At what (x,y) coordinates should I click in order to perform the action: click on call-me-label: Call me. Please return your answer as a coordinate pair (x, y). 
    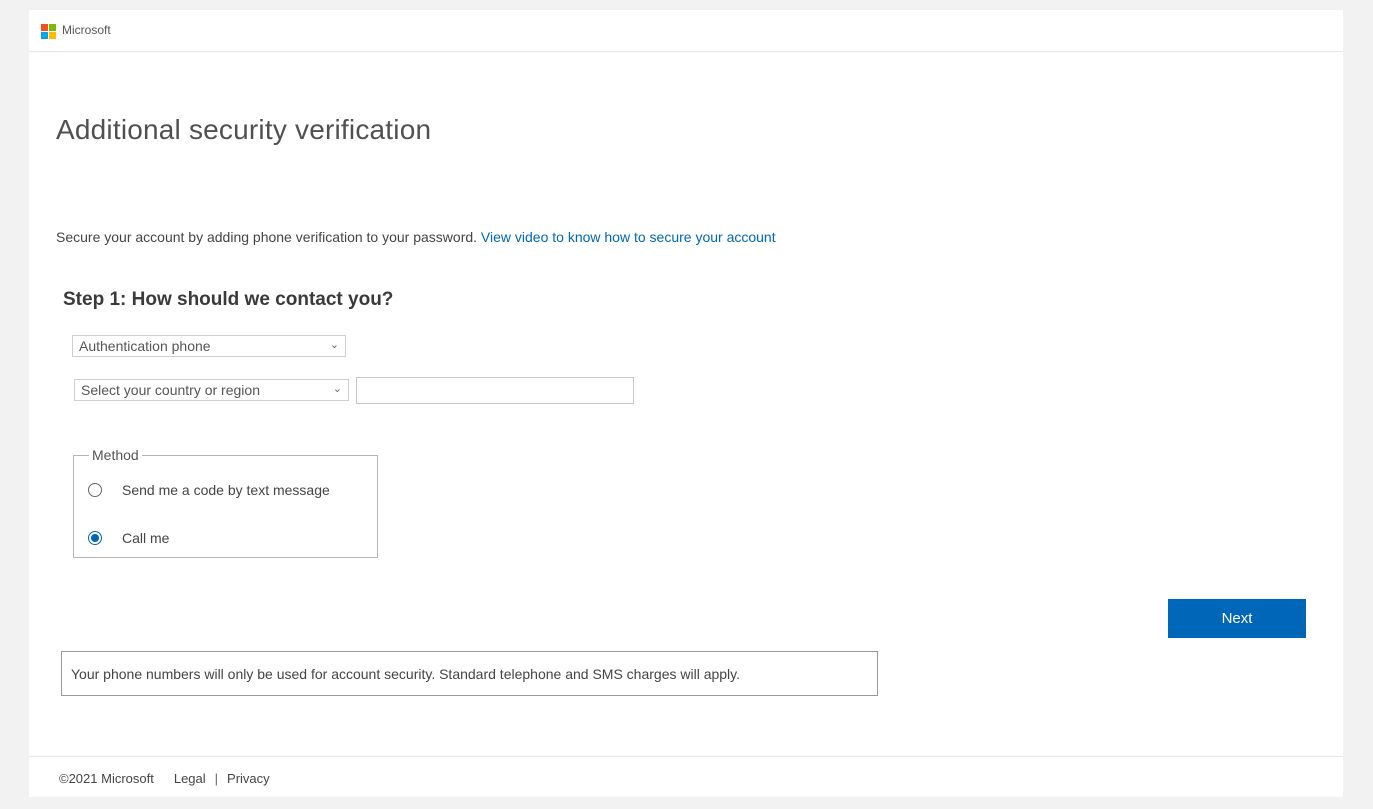
    Looking at the image, I should click on (146, 538).